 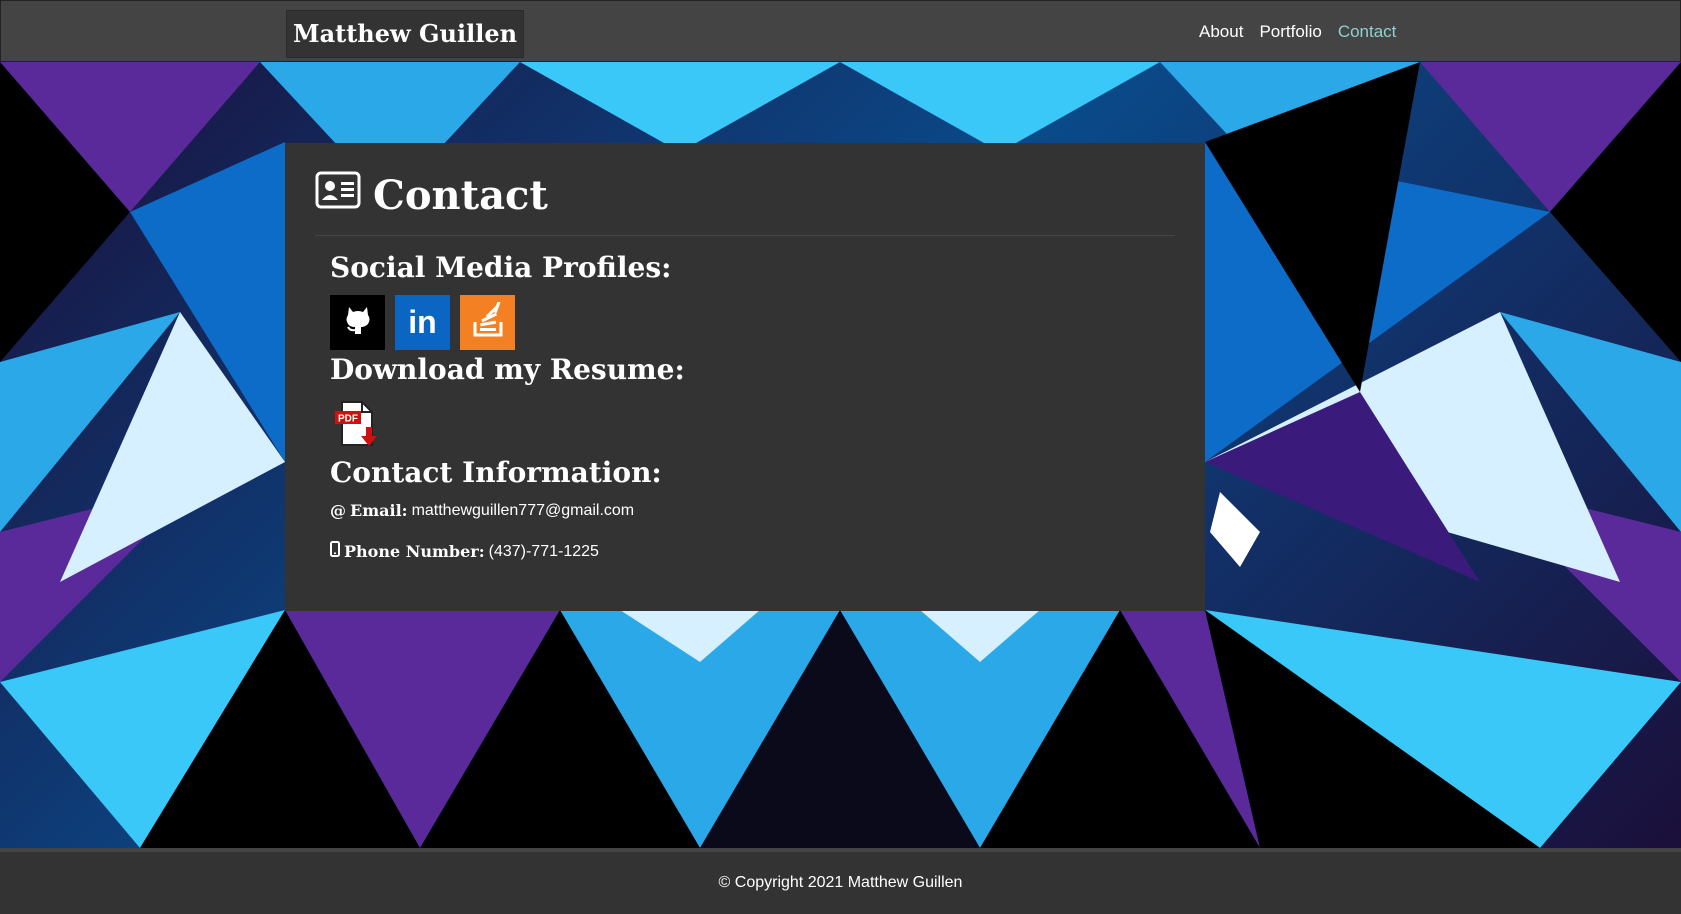 What do you see at coordinates (507, 369) in the screenshot?
I see `resume-heading: Download my Resume:` at bounding box center [507, 369].